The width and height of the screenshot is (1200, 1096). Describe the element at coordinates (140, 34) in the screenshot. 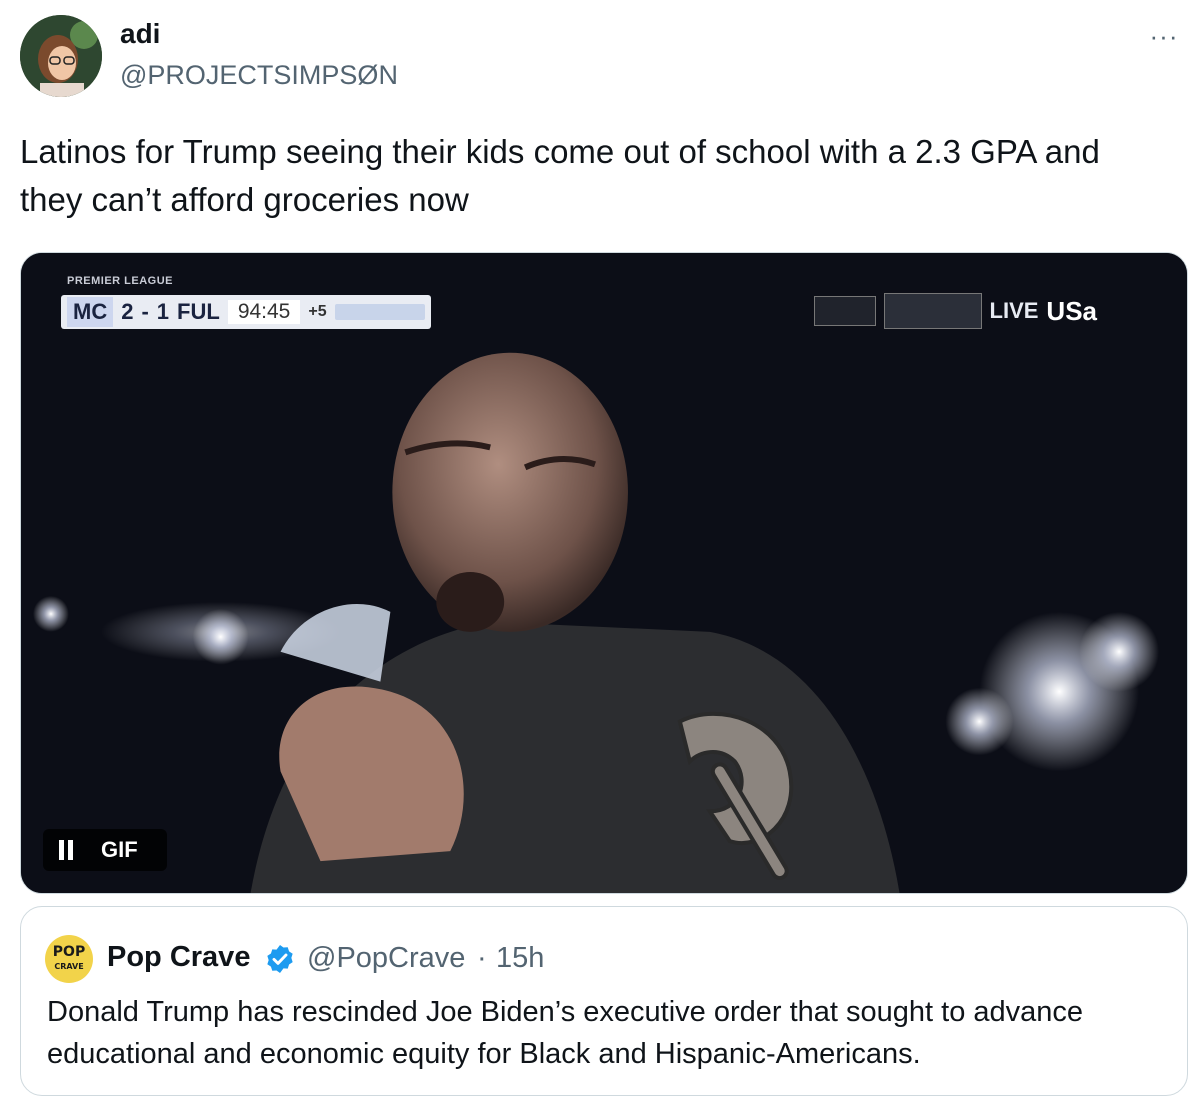

I see `author-display-name: adi` at that location.